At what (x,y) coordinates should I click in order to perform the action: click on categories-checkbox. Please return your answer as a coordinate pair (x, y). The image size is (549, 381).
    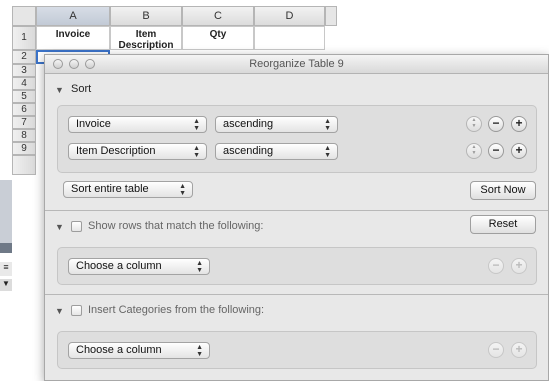
    Looking at the image, I should click on (76, 310).